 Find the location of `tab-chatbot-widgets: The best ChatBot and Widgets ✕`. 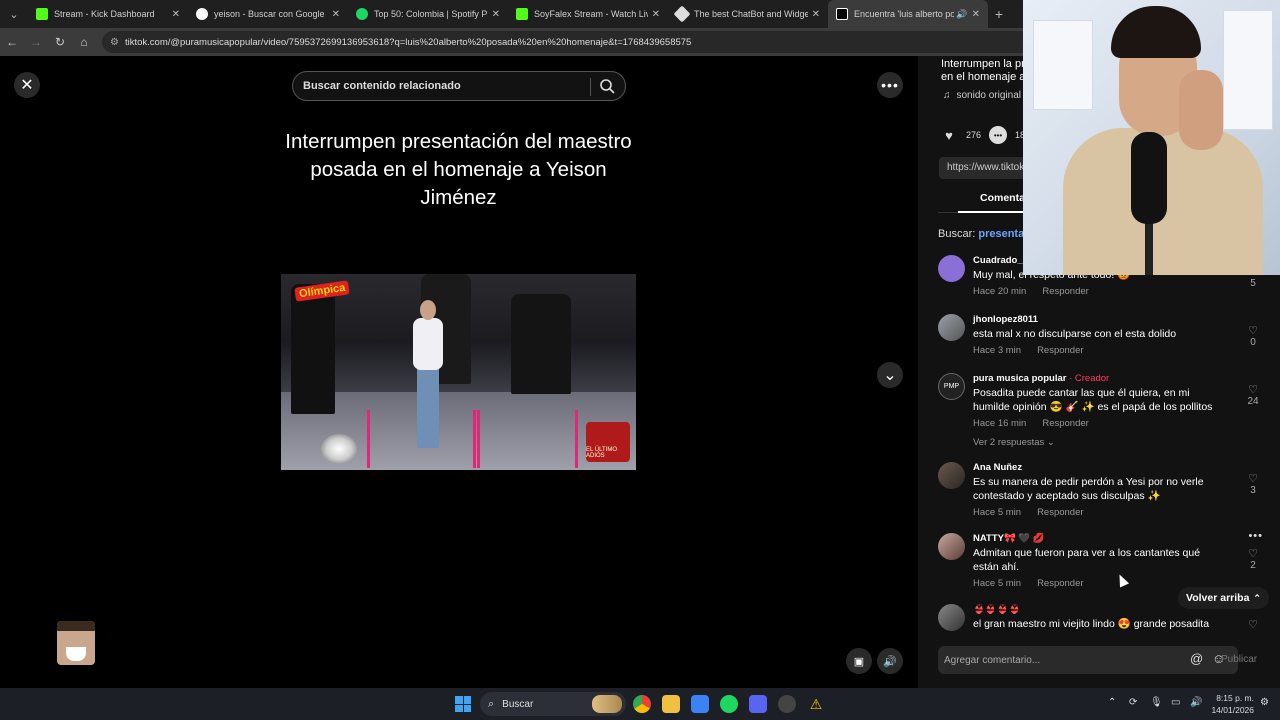

tab-chatbot-widgets: The best ChatBot and Widgets ✕ is located at coordinates (748, 14).